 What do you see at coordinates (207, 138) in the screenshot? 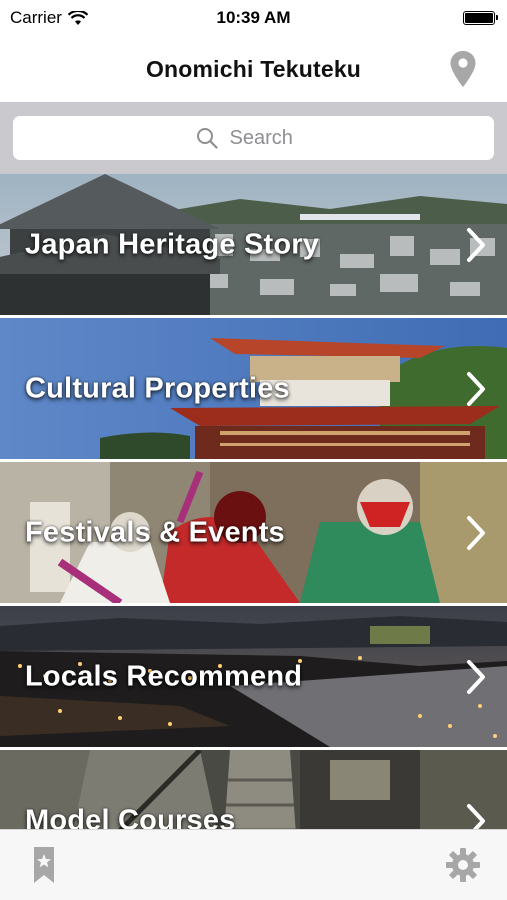
I see `search-icon` at bounding box center [207, 138].